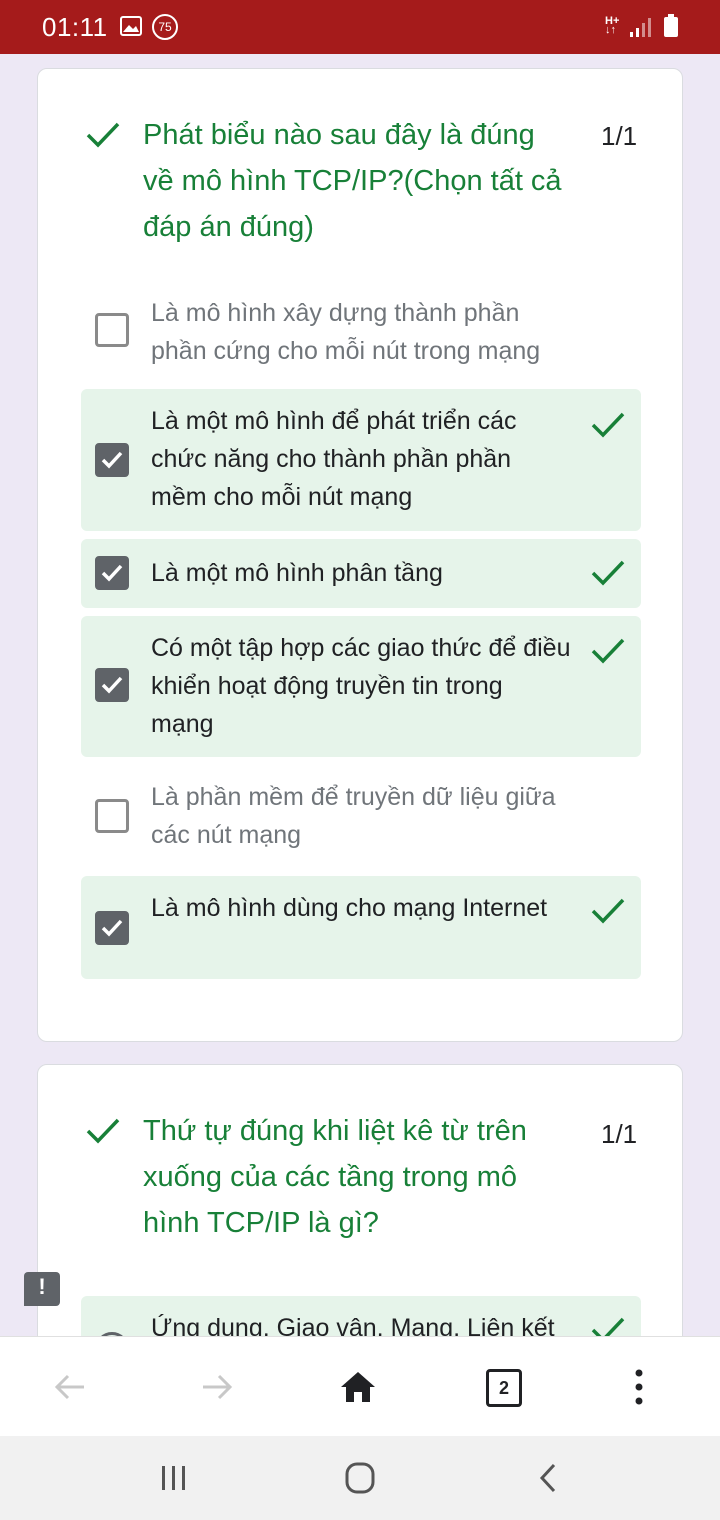  I want to click on tab-switcher-icon: 2, so click(504, 1388).